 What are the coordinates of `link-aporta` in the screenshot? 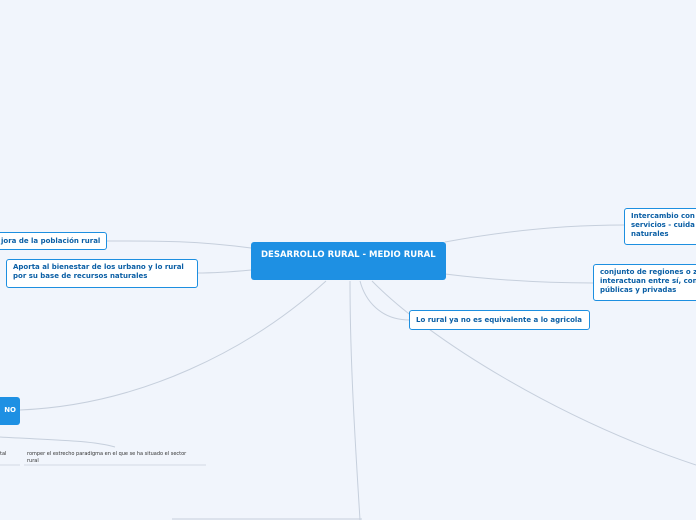 It's located at (224, 271).